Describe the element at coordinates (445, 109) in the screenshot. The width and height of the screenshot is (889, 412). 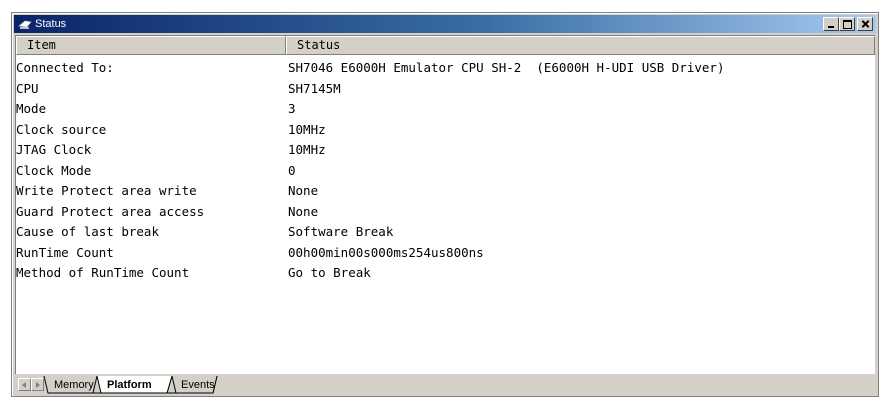
I see `table-row: Mode 3` at that location.